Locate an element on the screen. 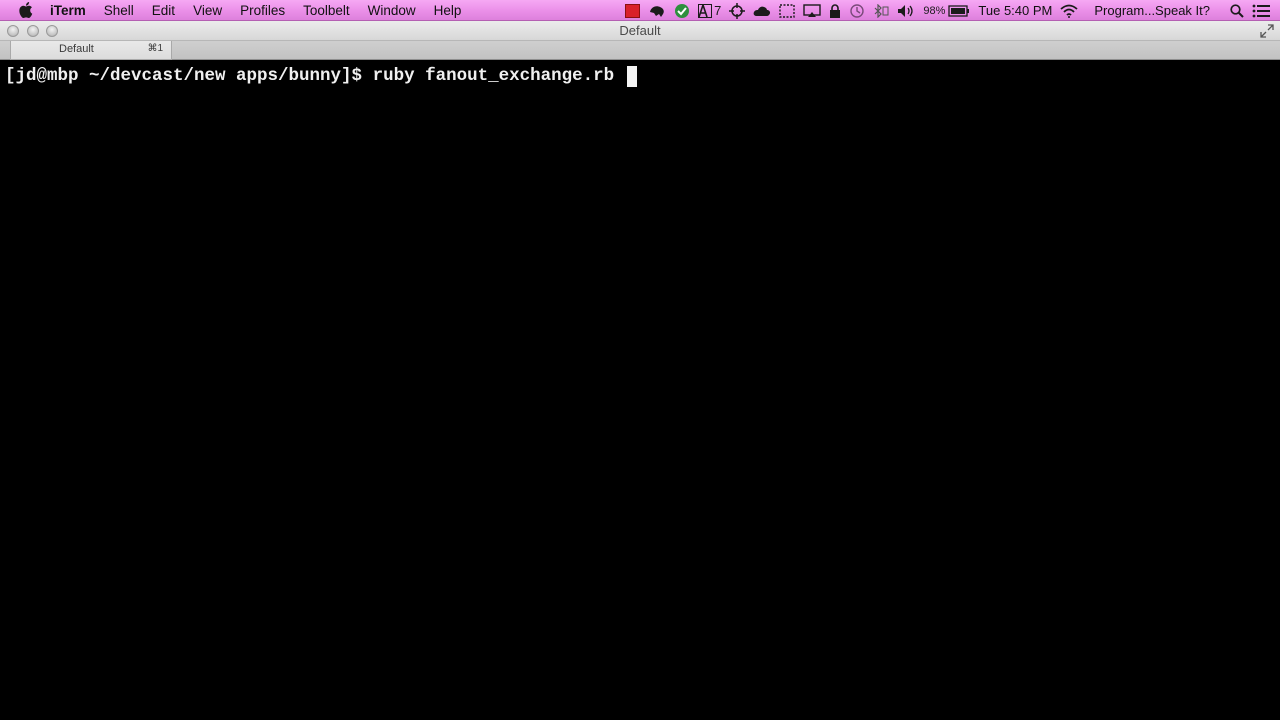  time-machine-icon is located at coordinates (857, 10).